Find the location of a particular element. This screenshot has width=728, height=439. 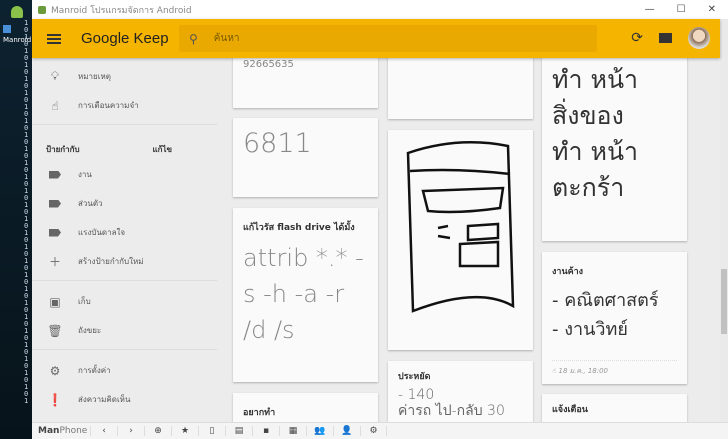

search-placeholder: ค้นหา is located at coordinates (226, 38).